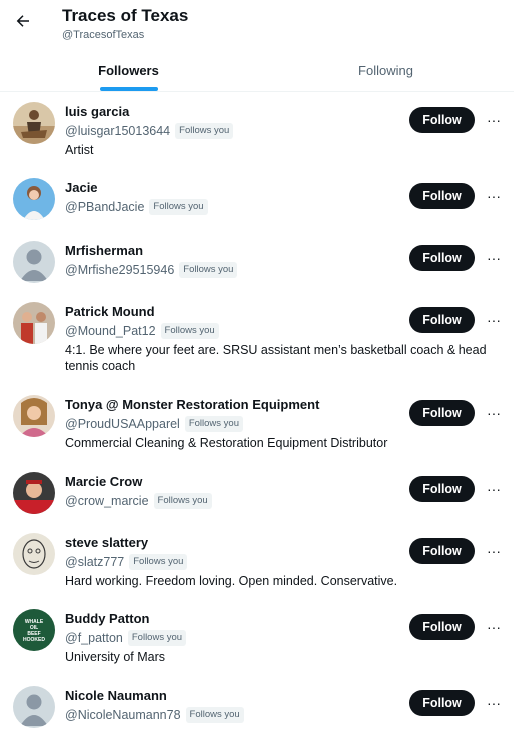 The image size is (514, 750). I want to click on user-handle: @Mrfishe29515946, so click(119, 270).